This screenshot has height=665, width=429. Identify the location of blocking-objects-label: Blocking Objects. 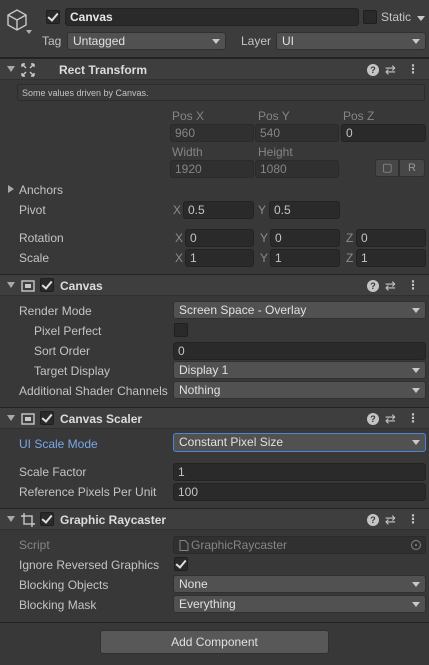
(64, 585).